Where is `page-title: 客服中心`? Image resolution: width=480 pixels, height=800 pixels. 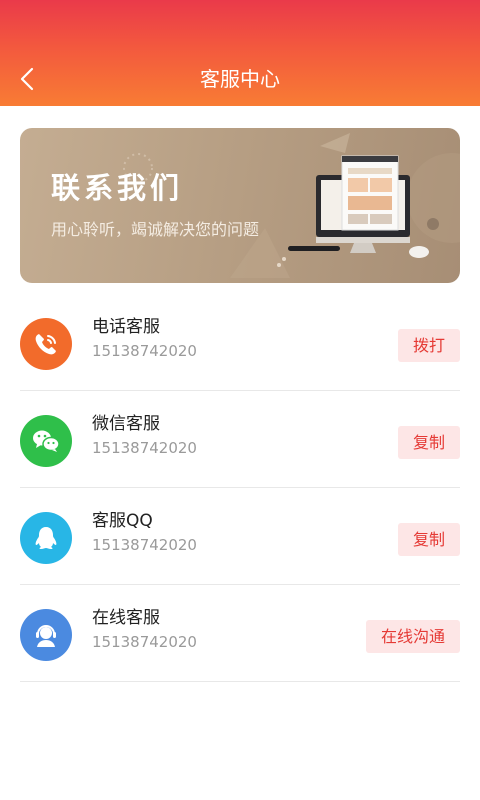 page-title: 客服中心 is located at coordinates (240, 79).